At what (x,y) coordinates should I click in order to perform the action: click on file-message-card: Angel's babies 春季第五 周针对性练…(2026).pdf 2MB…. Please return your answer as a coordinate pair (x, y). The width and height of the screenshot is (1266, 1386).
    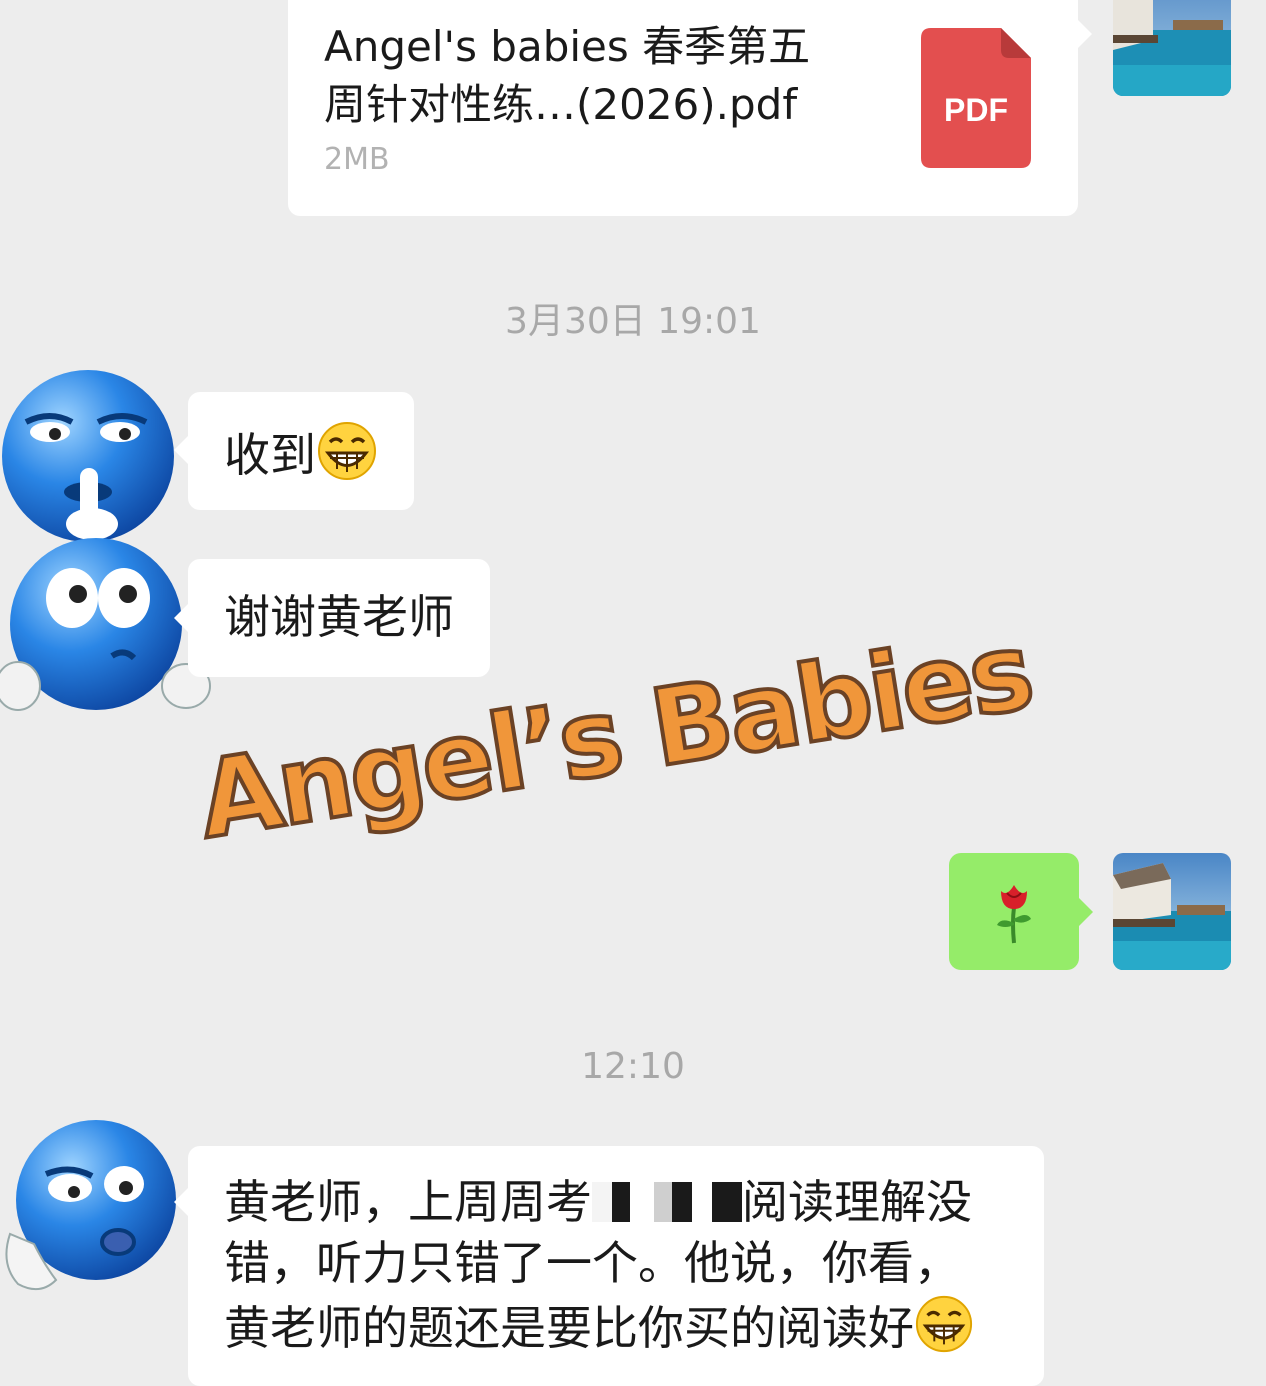
    Looking at the image, I should click on (683, 108).